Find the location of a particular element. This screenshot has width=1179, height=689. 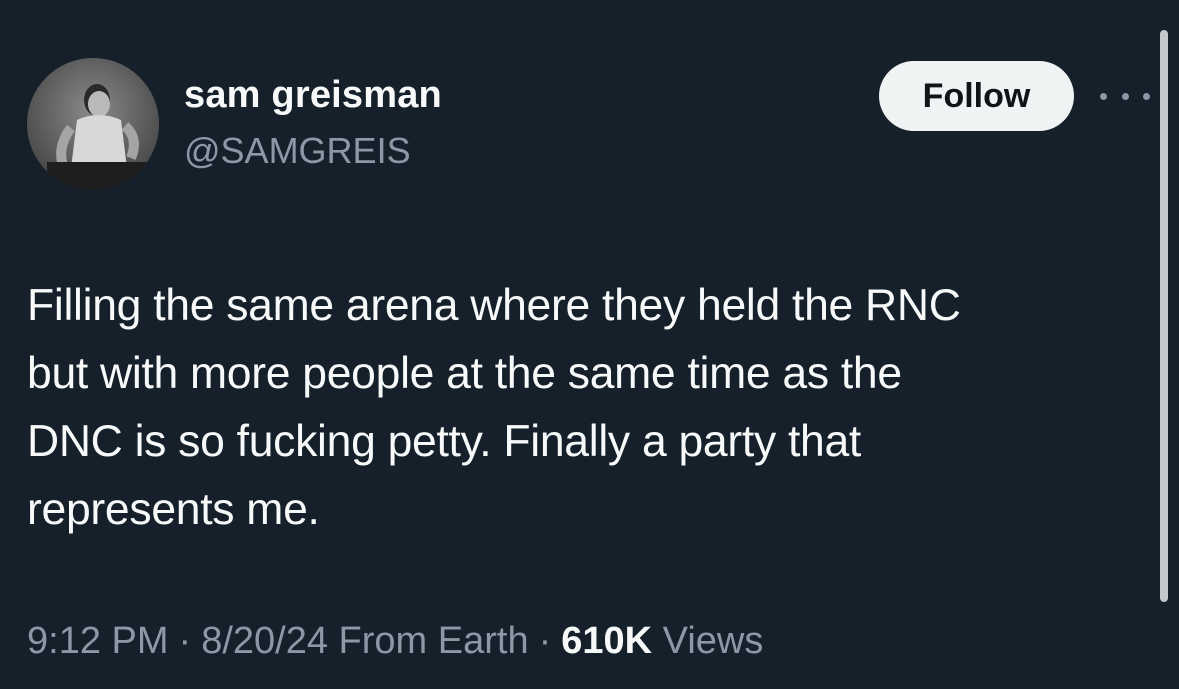

tweet-time: 9:12 PM is located at coordinates (98, 641).